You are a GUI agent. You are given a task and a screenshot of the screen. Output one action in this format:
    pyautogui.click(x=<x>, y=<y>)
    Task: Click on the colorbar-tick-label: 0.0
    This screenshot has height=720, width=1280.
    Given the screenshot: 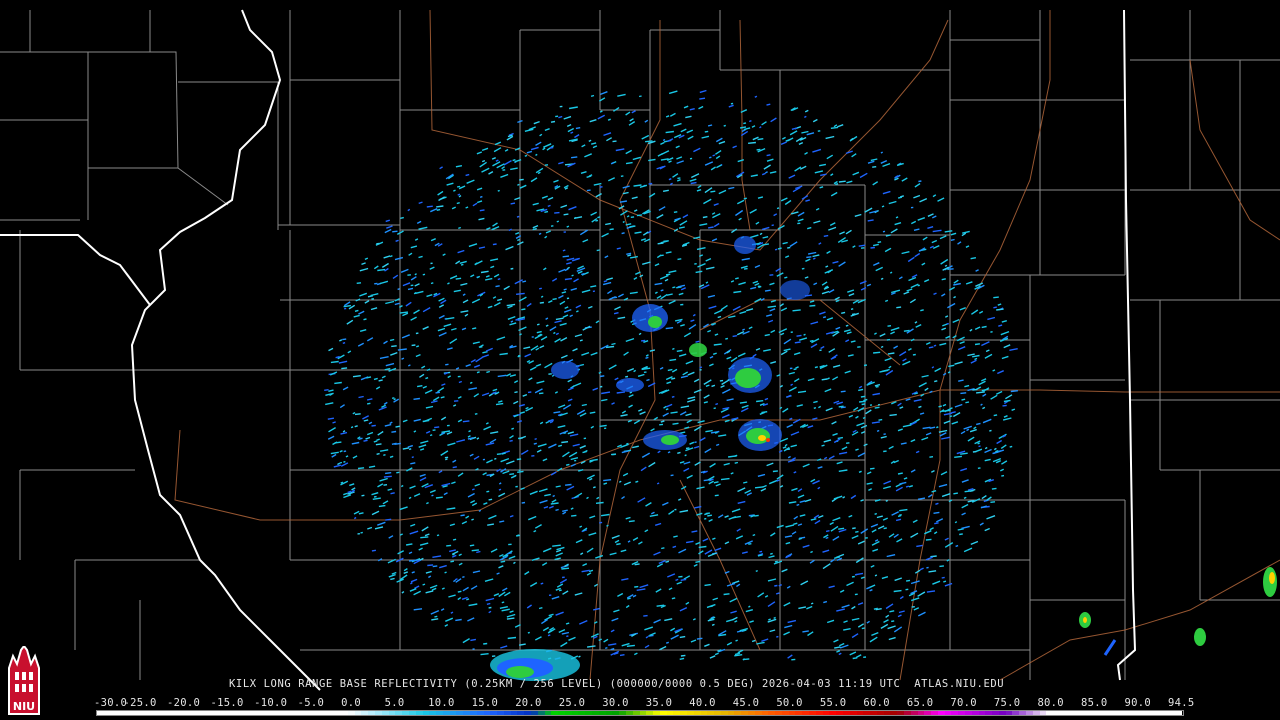 What is the action you would take?
    pyautogui.click(x=351, y=703)
    